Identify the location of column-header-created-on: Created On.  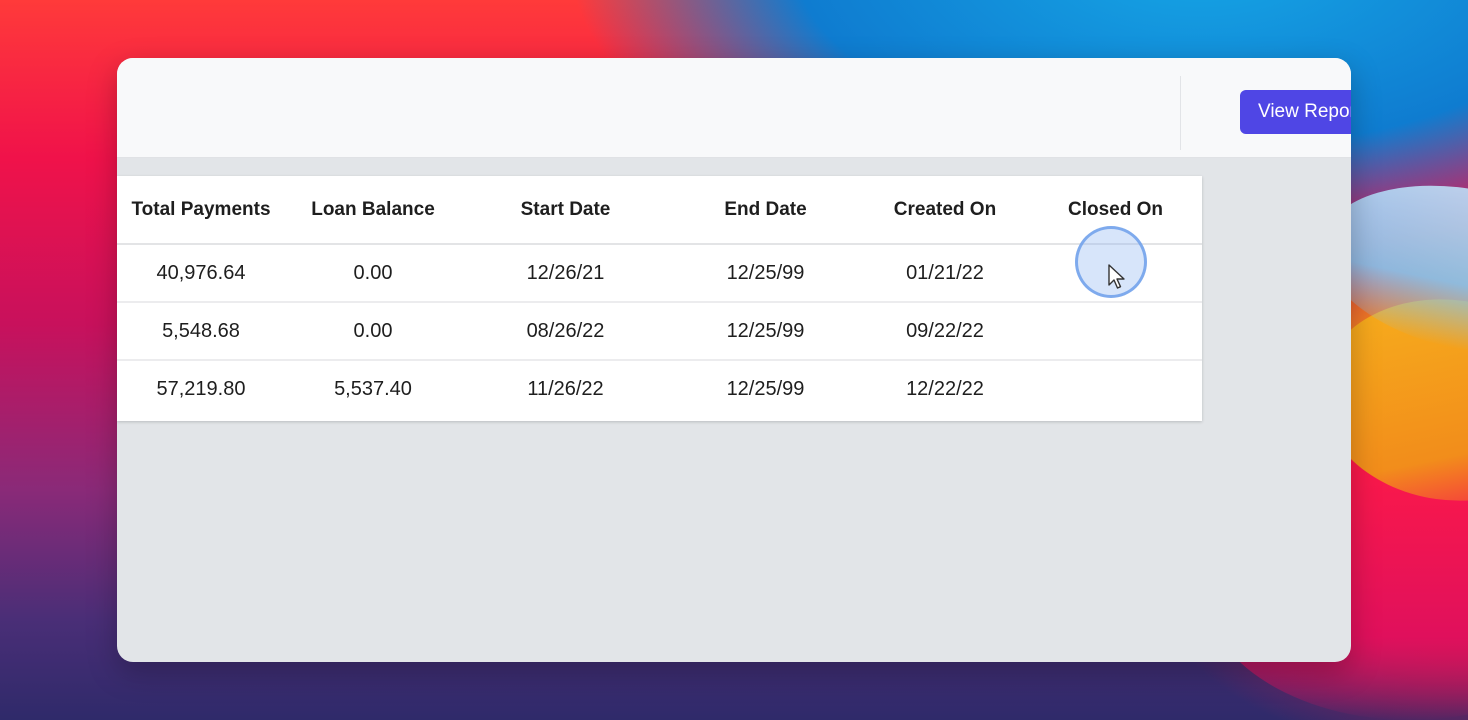
(945, 210).